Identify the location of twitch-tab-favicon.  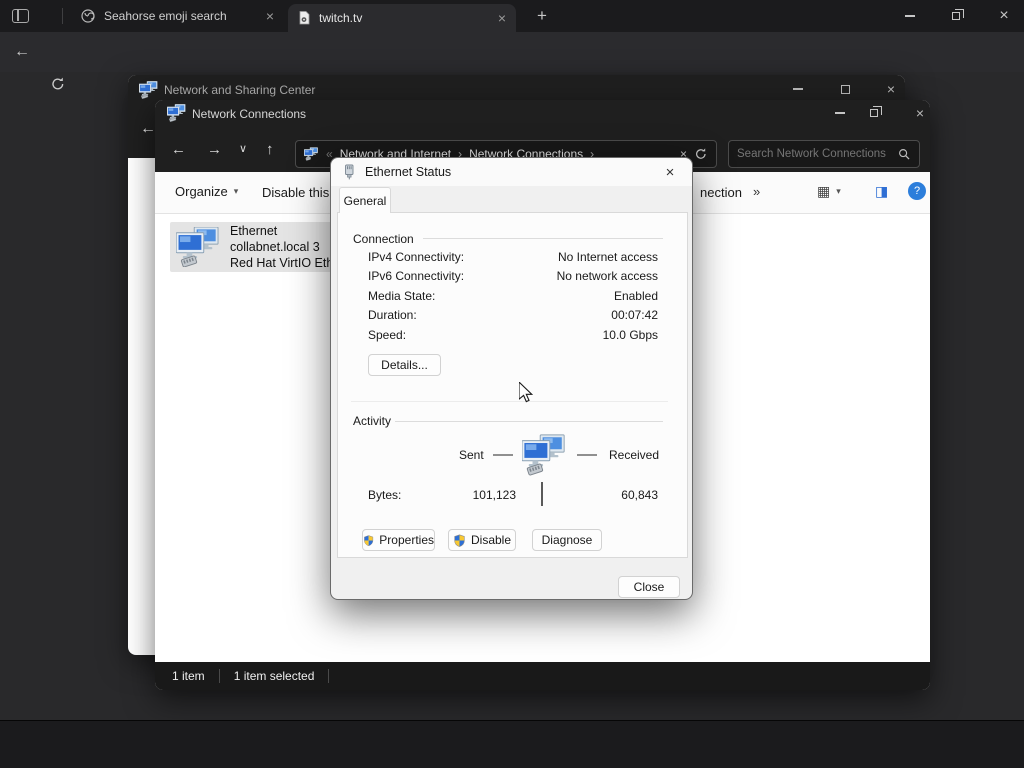
(304, 17).